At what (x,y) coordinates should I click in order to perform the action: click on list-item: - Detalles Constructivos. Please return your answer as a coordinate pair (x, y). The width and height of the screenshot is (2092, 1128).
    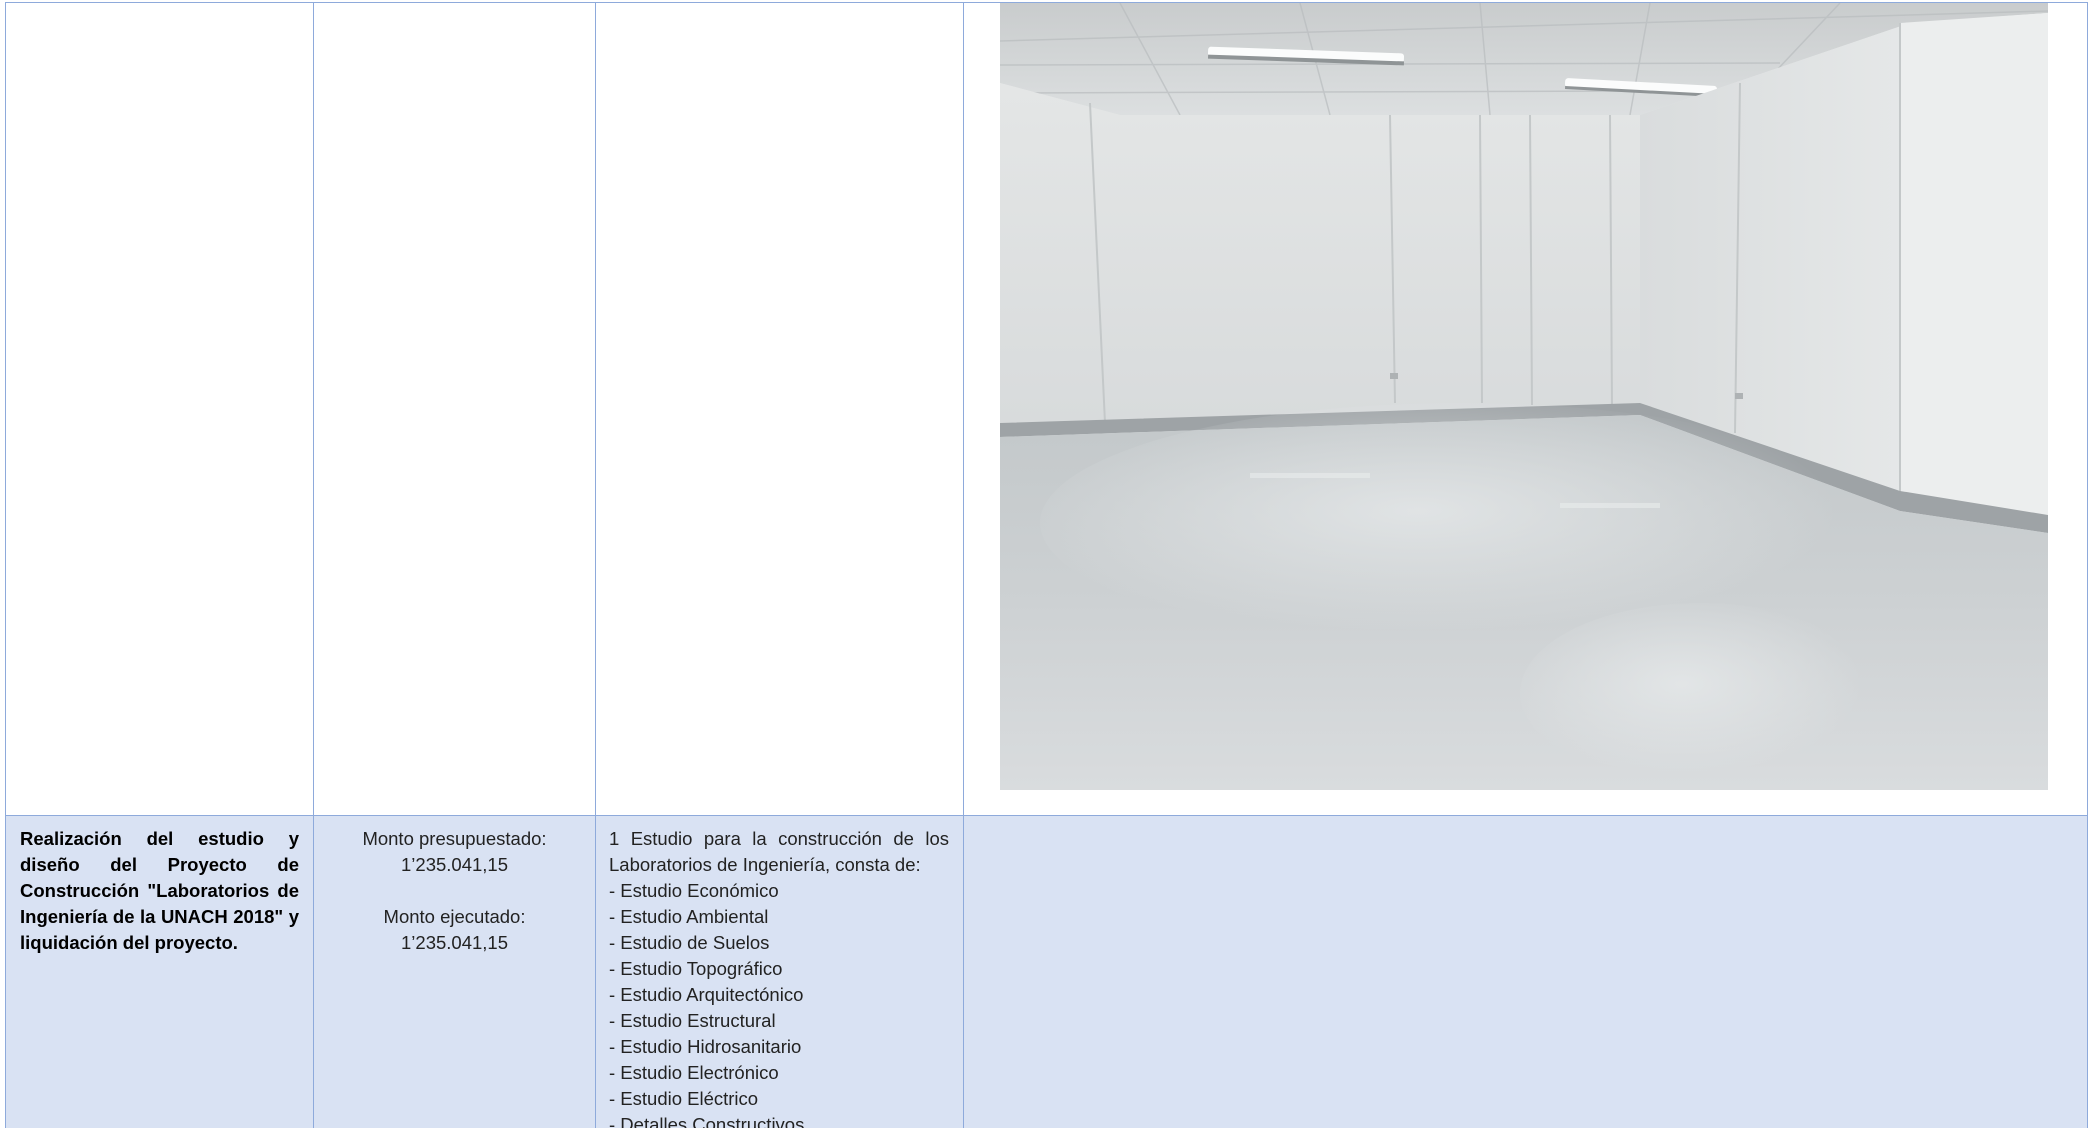
    Looking at the image, I should click on (707, 1121).